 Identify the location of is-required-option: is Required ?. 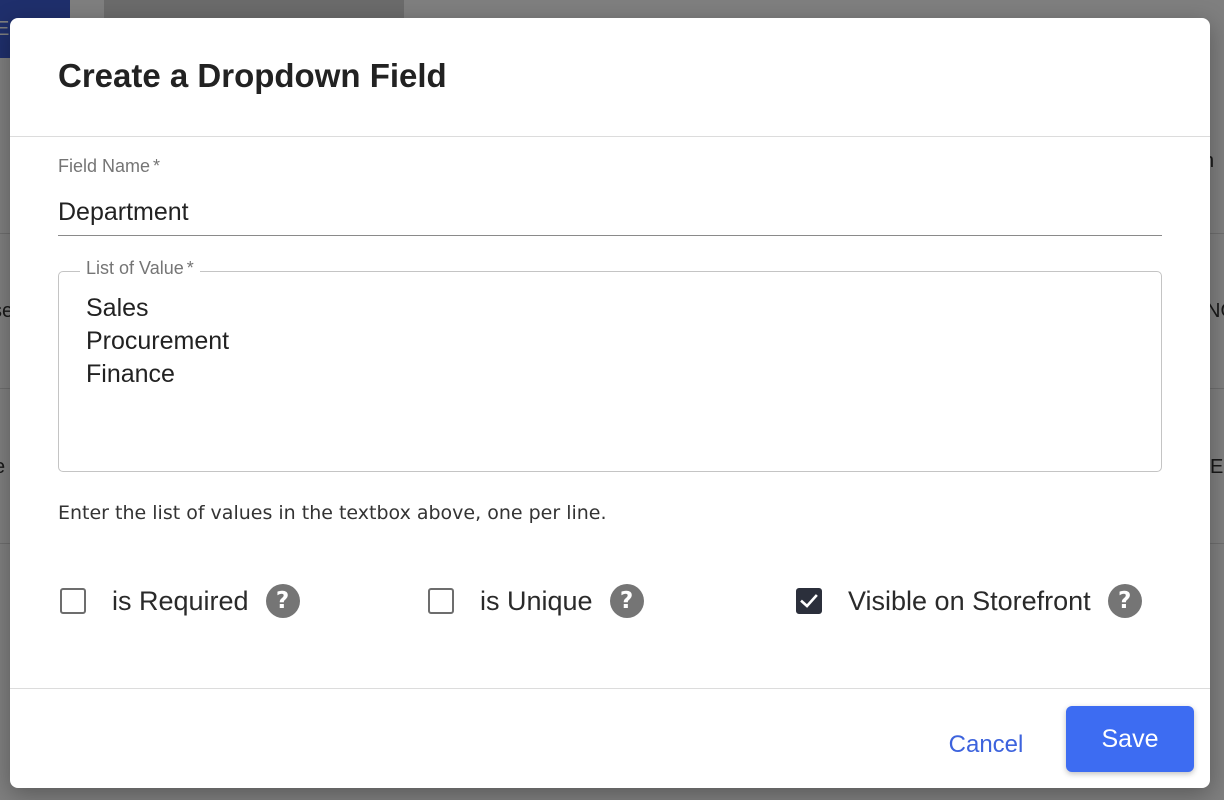
(180, 601).